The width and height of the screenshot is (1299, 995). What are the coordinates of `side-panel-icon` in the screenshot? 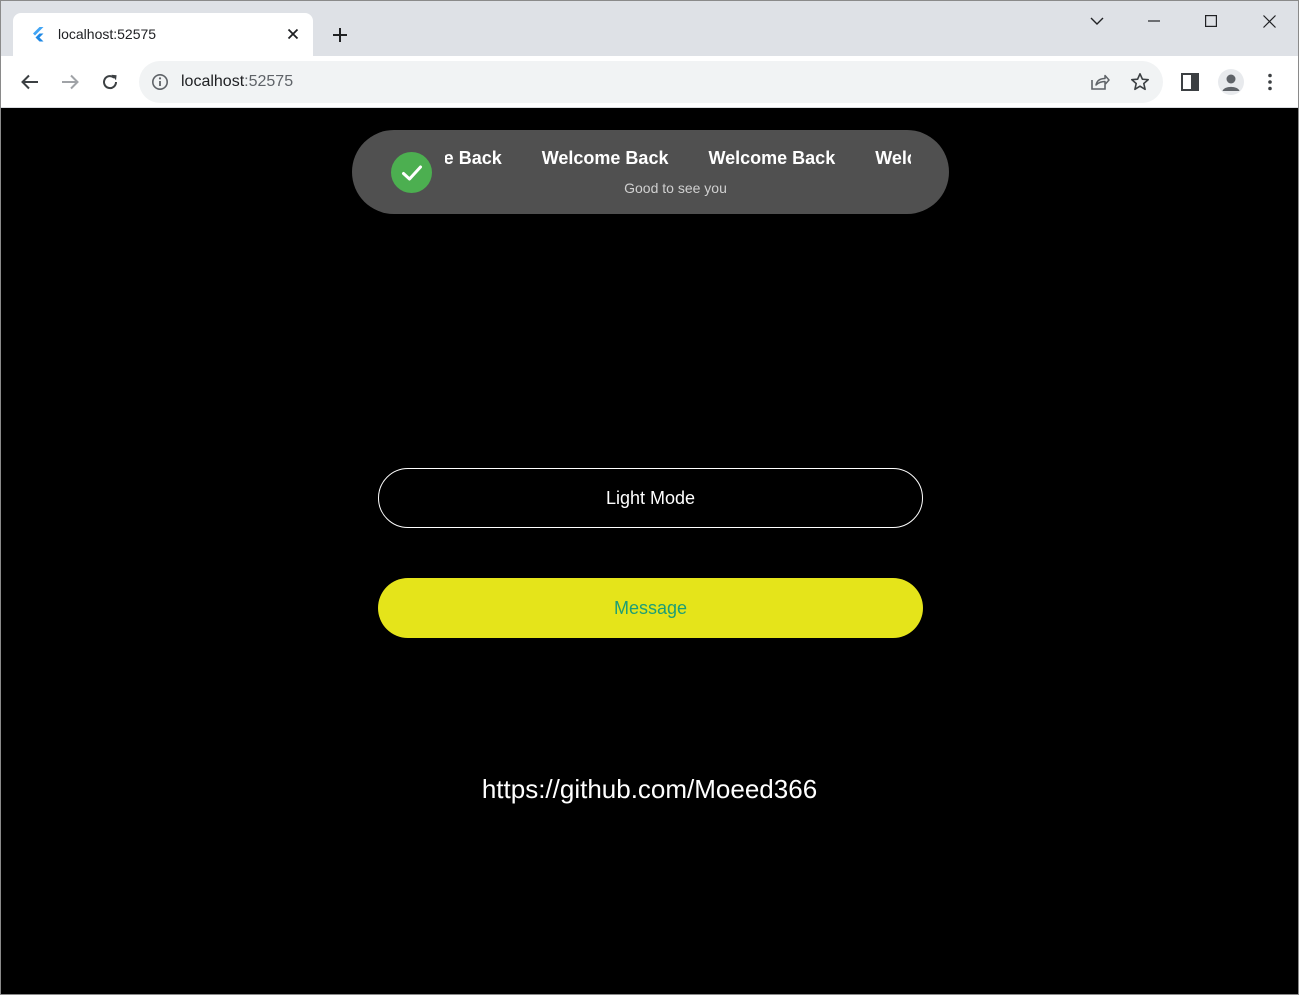 It's located at (1190, 82).